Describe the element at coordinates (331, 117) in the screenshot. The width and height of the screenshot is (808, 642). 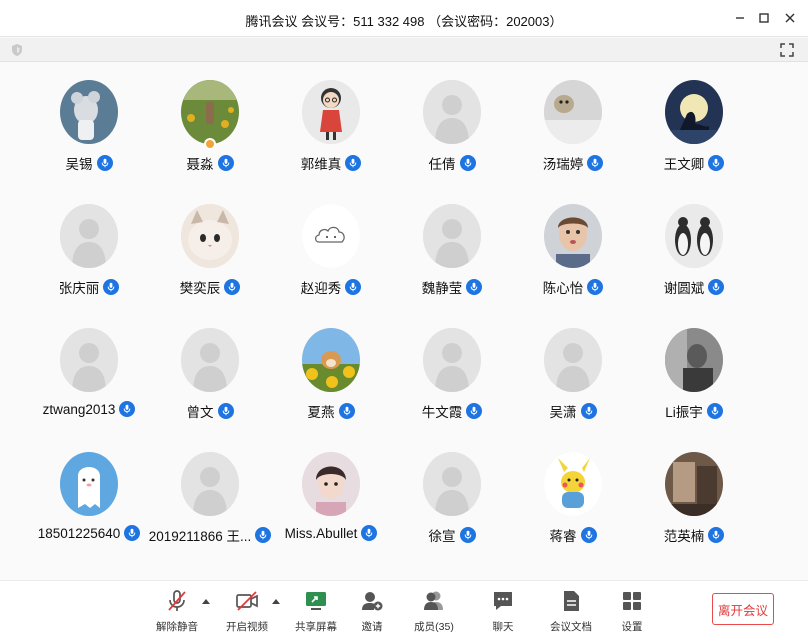
I see `participant-tile: 郭维真` at that location.